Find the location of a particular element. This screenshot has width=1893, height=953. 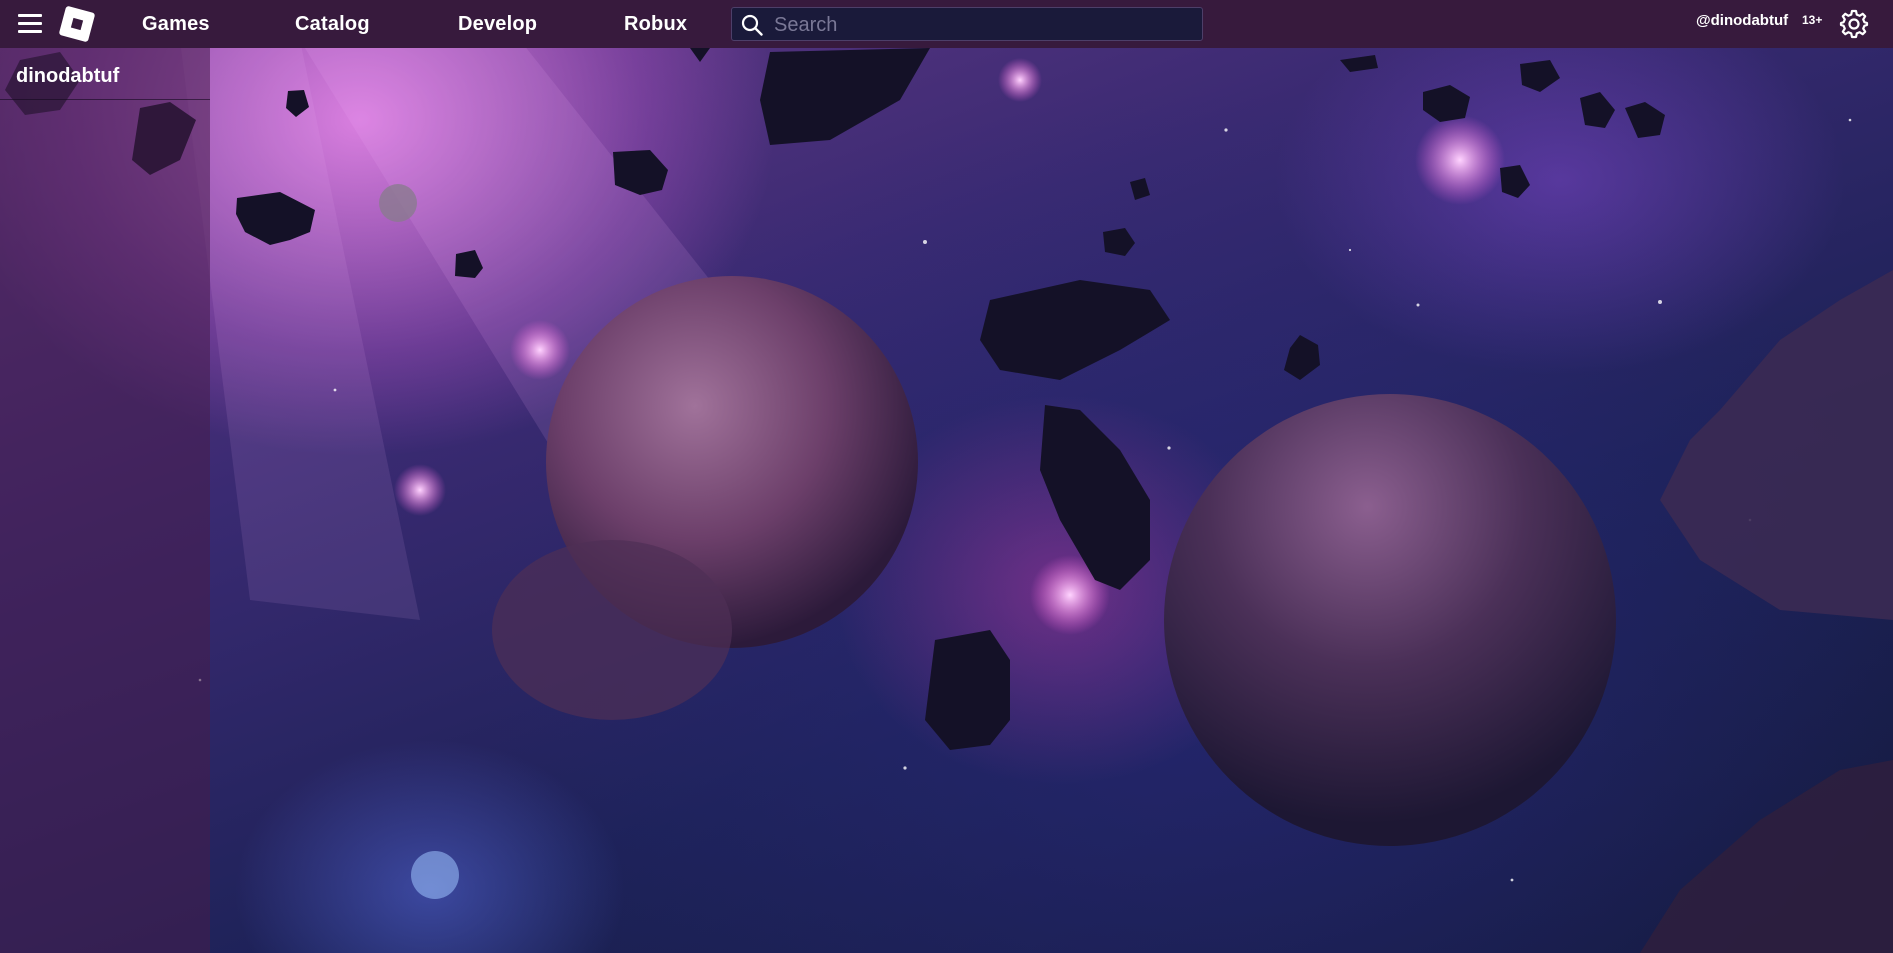

left-sidebar: dinodabtuf is located at coordinates (105, 500).